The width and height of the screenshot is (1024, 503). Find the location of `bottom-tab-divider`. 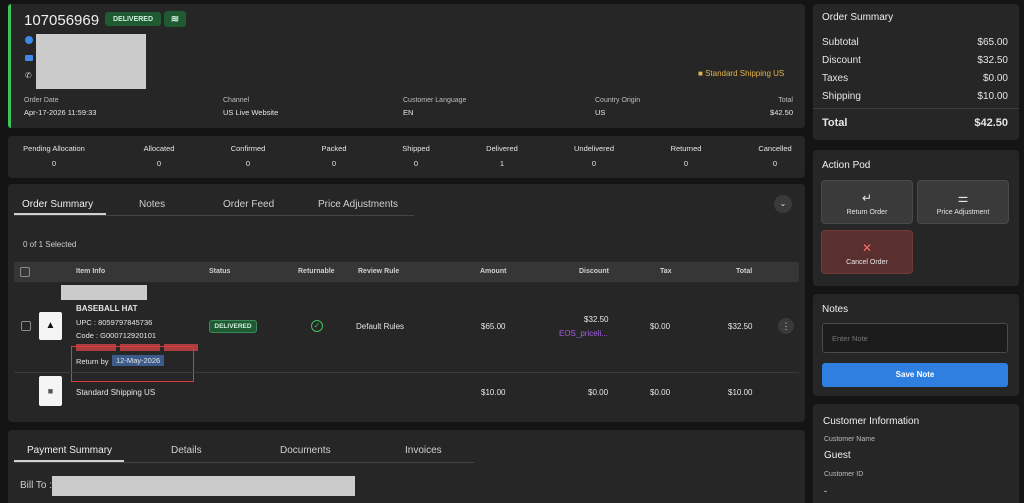

bottom-tab-divider is located at coordinates (244, 462).